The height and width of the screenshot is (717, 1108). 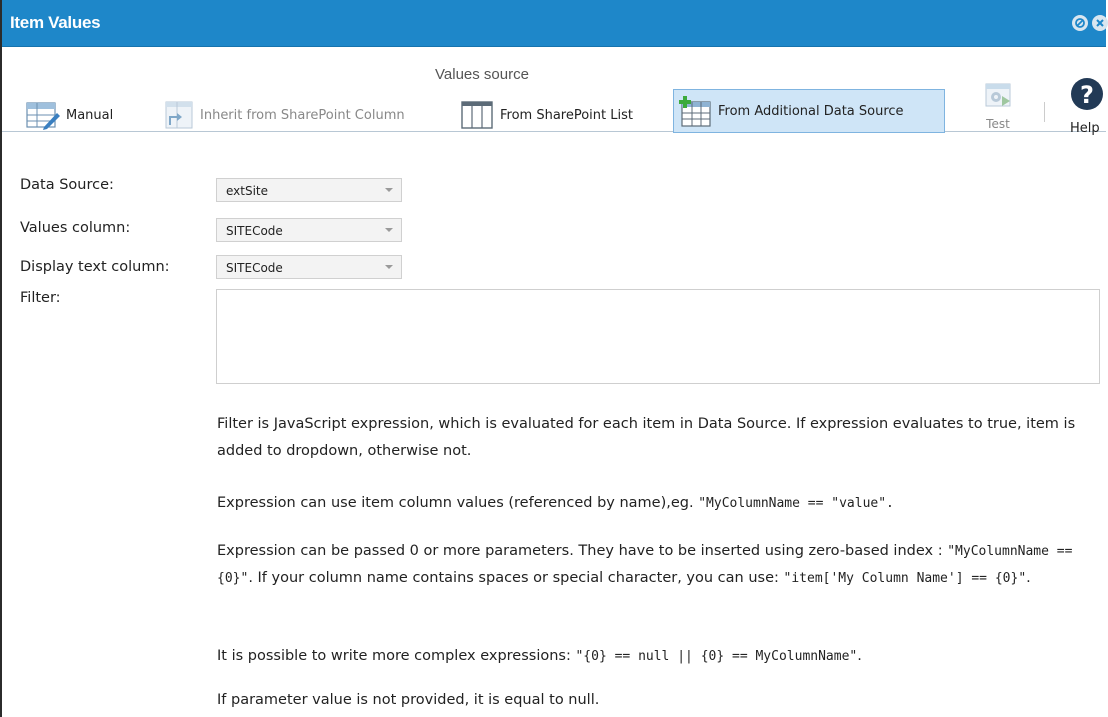 What do you see at coordinates (309, 230) in the screenshot?
I see `values-column-select: SITECode` at bounding box center [309, 230].